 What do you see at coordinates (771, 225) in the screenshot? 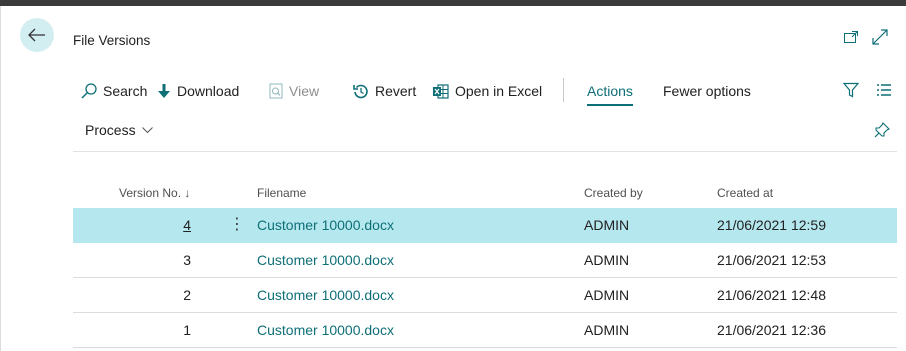
I see `created-at-cell: 21/06/2021 12:59` at bounding box center [771, 225].